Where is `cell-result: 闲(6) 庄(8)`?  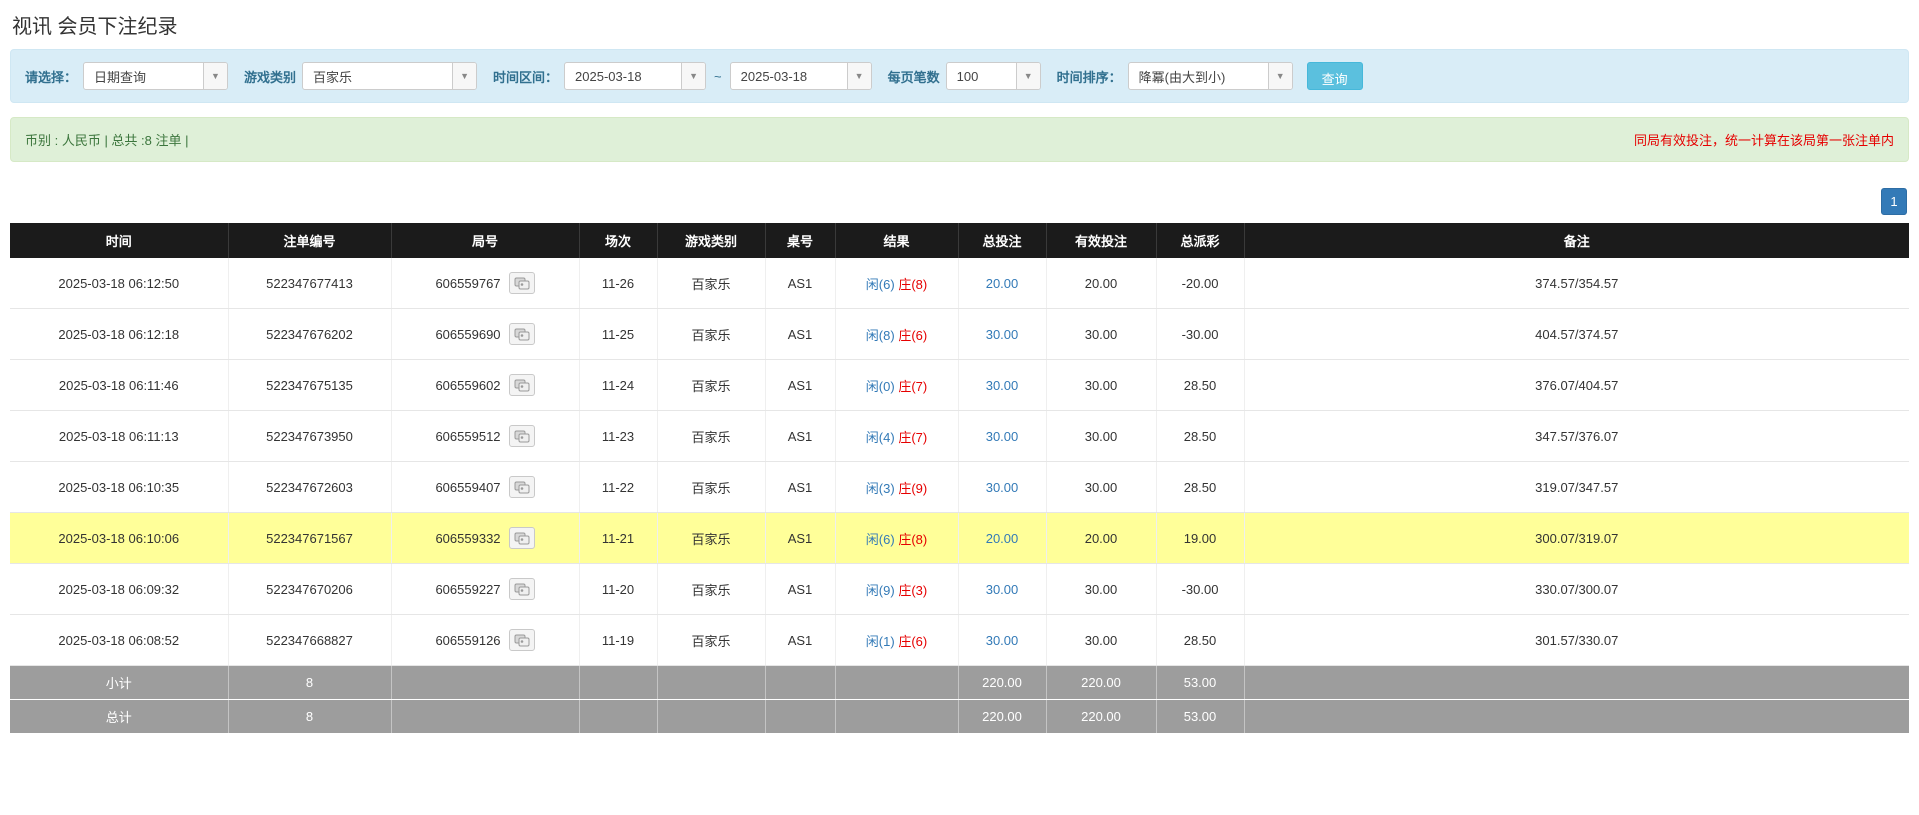 cell-result: 闲(6) 庄(8) is located at coordinates (897, 538).